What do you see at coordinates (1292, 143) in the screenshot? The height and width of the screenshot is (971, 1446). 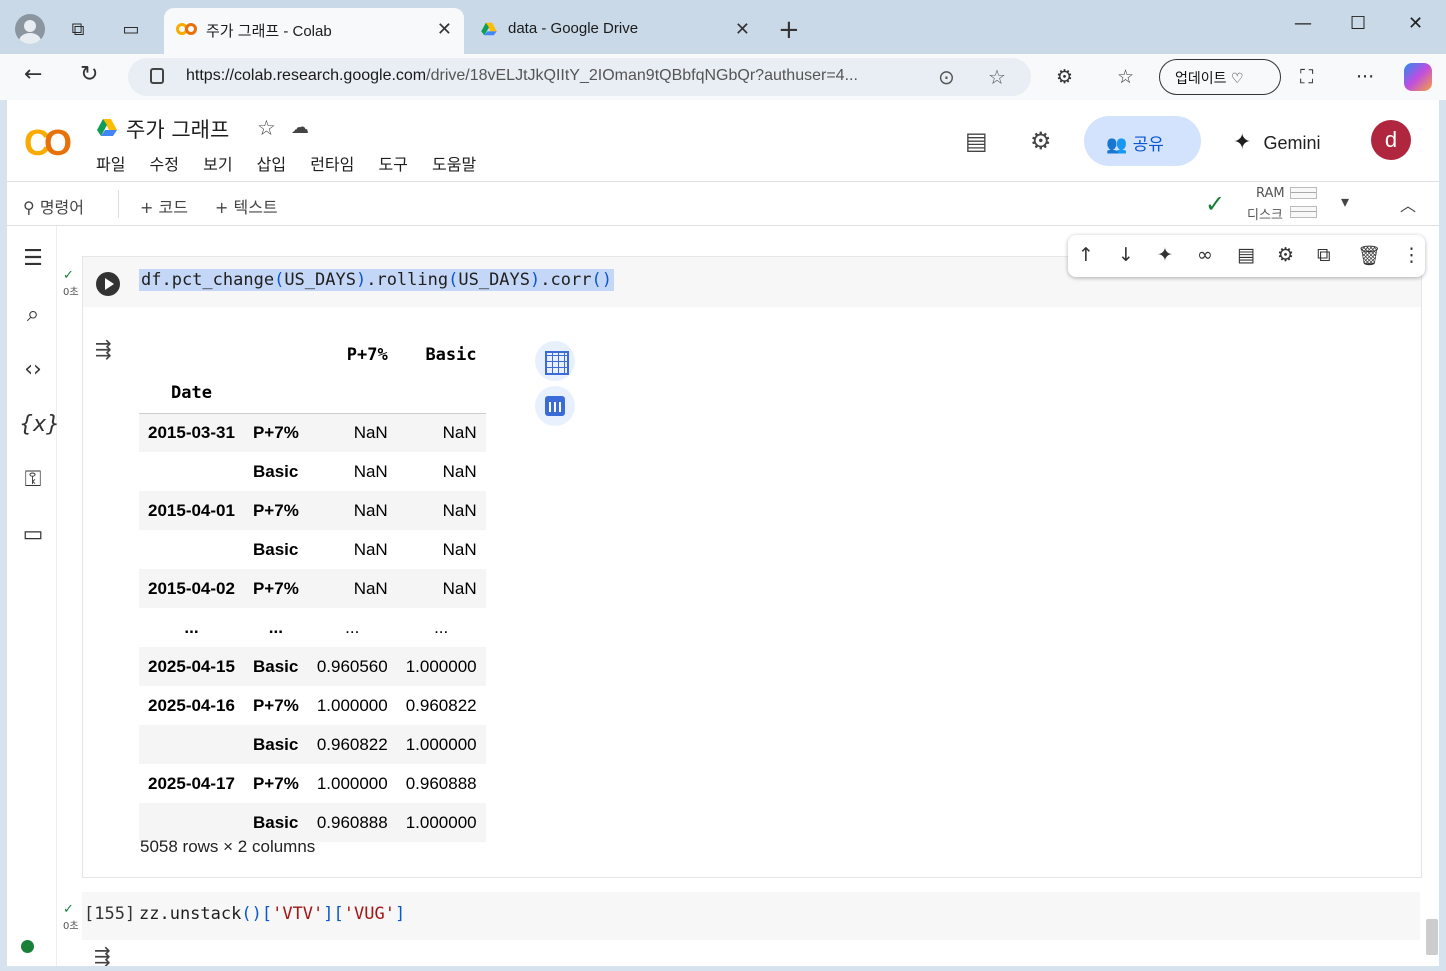 I see `gemini-label: Gemini` at bounding box center [1292, 143].